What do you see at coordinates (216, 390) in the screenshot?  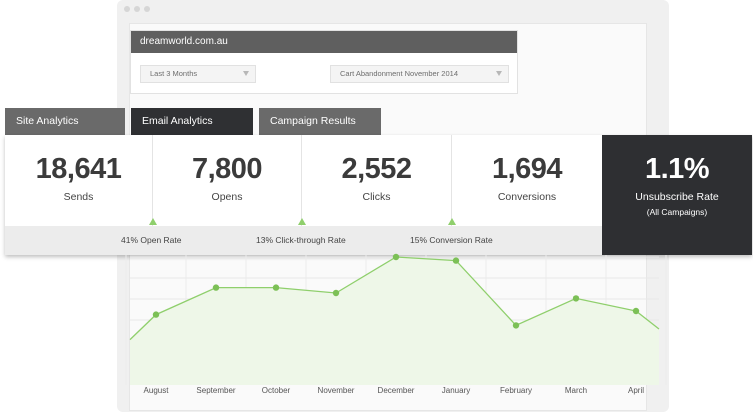 I see `month-label: September` at bounding box center [216, 390].